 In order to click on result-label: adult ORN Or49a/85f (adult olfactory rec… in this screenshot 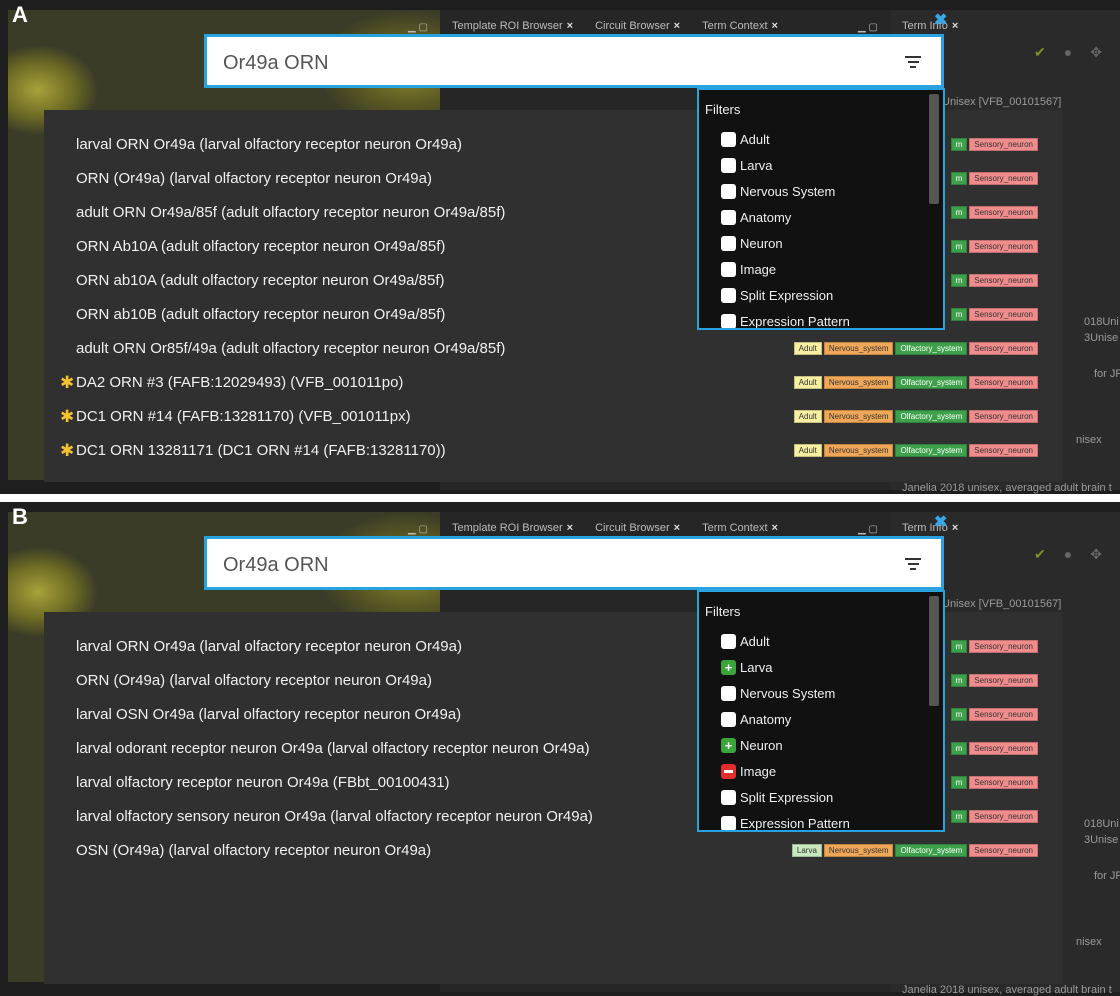, I will do `click(290, 212)`.